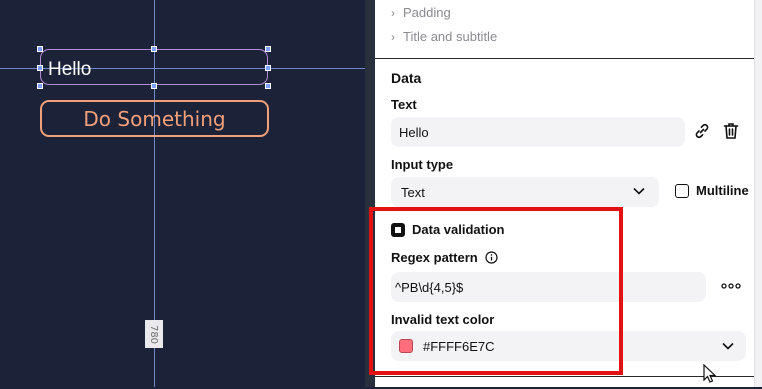  I want to click on color-swatch, so click(406, 346).